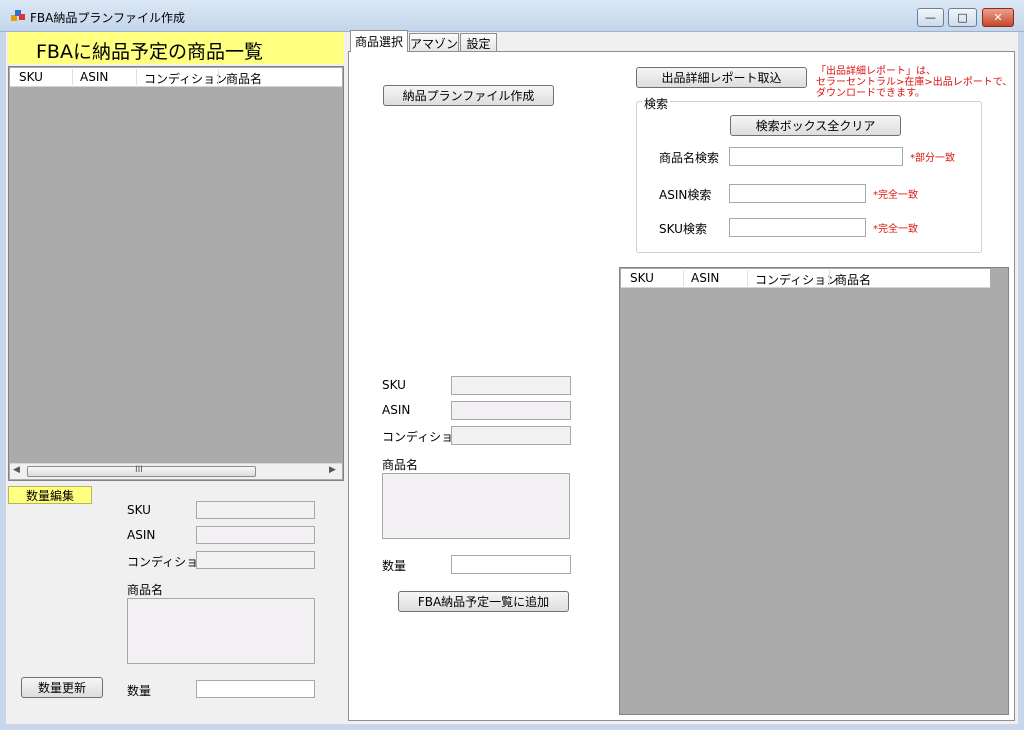  What do you see at coordinates (400, 465) in the screenshot?
I see `name-label: 商品名` at bounding box center [400, 465].